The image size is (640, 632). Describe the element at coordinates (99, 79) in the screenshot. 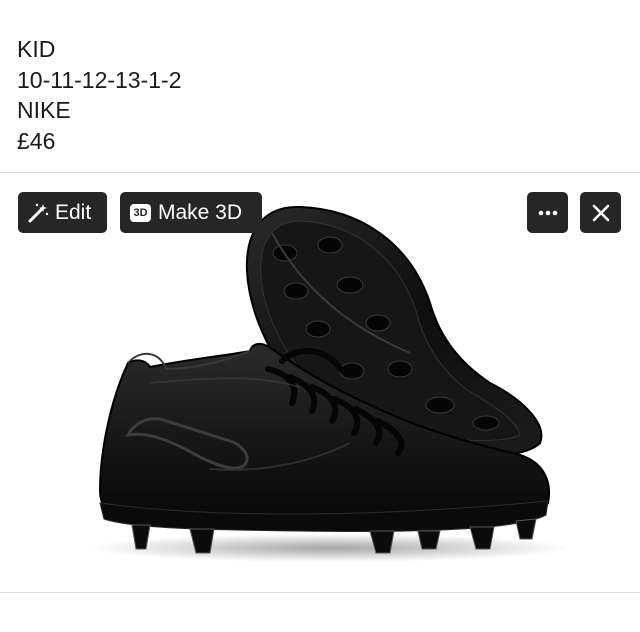

I see `listing-sizes: 10-11-12-13-1-2` at that location.